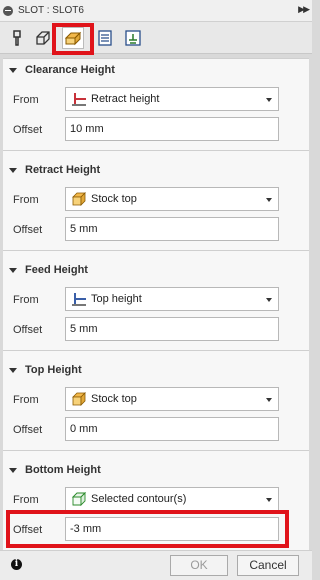  Describe the element at coordinates (156, 270) in the screenshot. I see `section-header: Feed Height` at that location.